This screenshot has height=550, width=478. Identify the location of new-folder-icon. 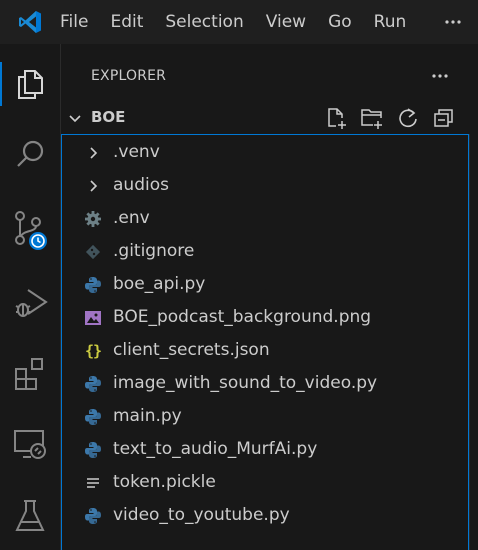
(371, 119).